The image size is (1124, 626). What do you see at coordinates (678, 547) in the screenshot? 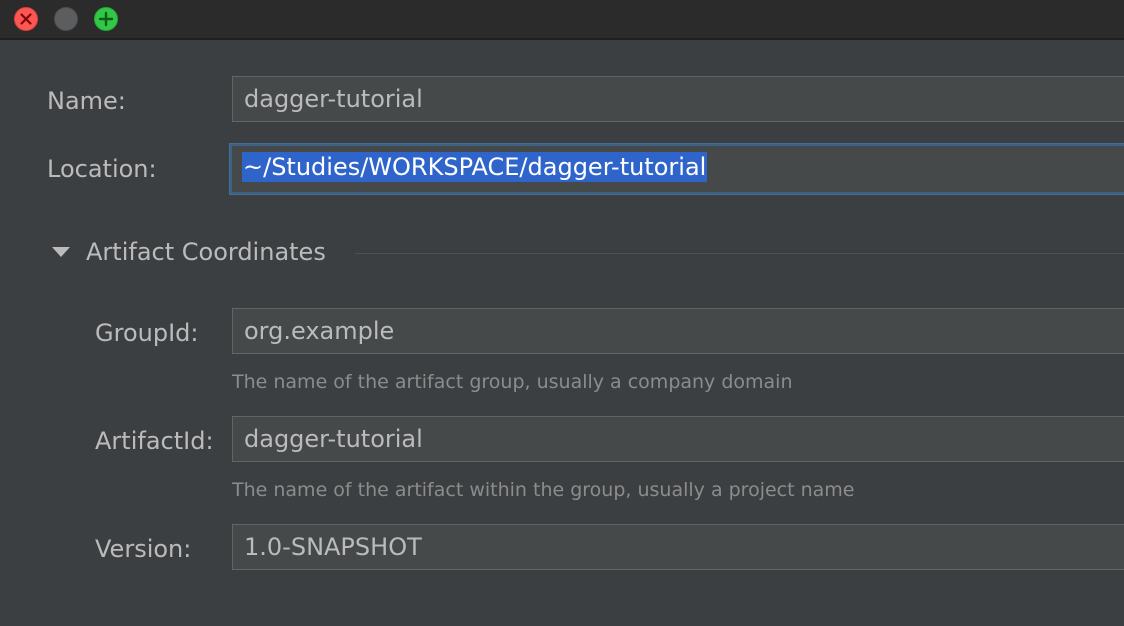
I see `version-input: 1.0-SNAPSHOT` at bounding box center [678, 547].